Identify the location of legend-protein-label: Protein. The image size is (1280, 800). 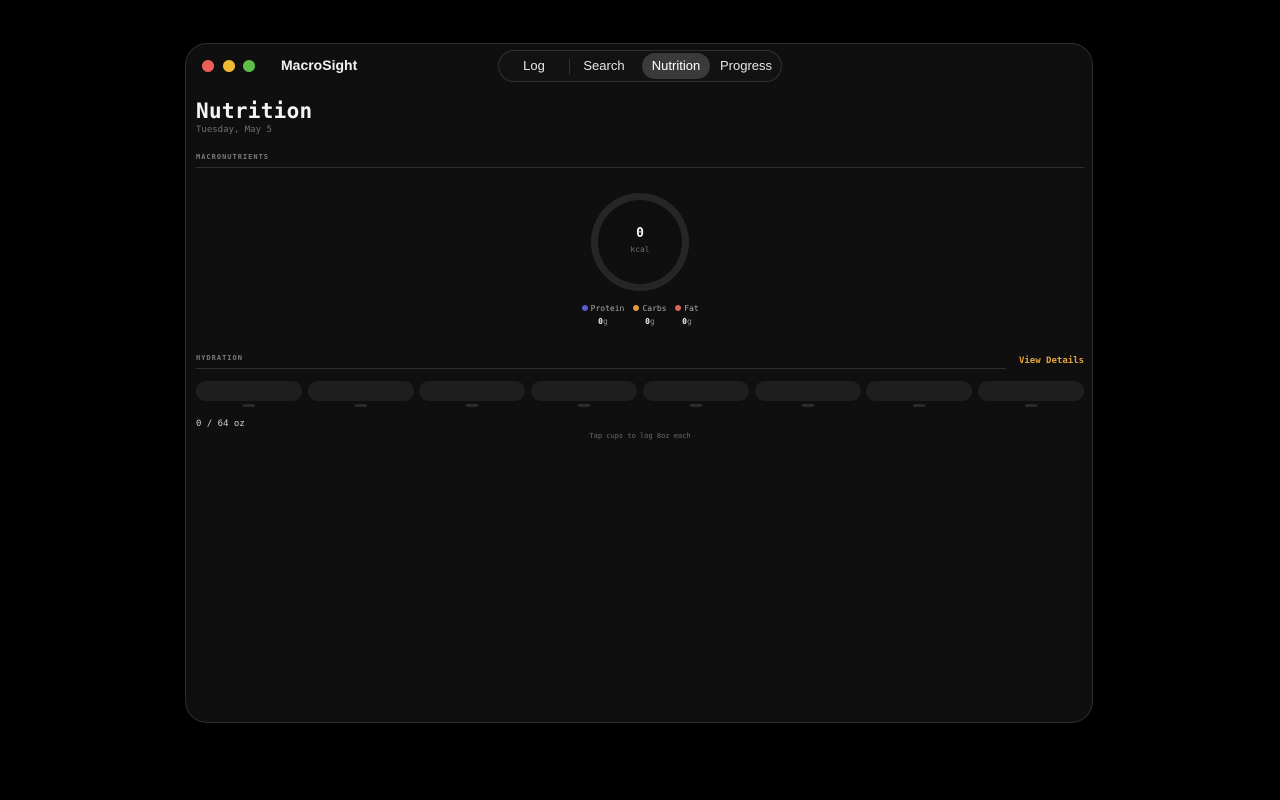
(607, 308).